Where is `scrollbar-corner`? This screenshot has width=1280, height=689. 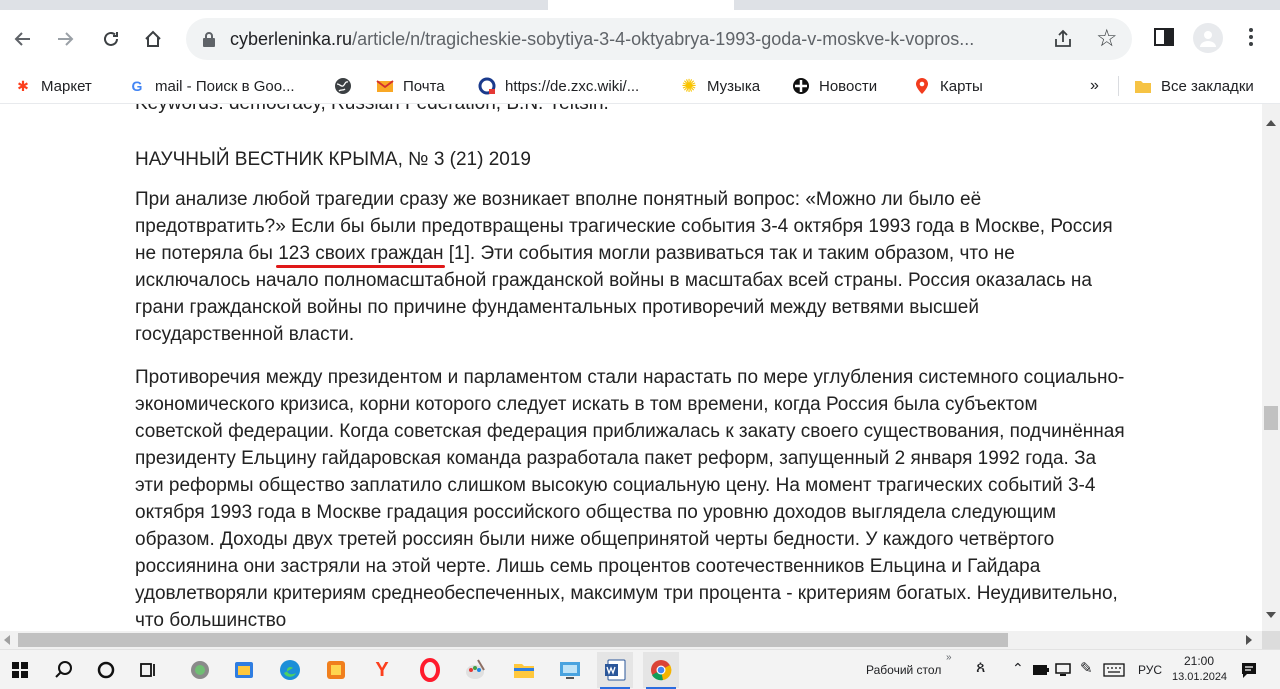
scrollbar-corner is located at coordinates (1271, 640).